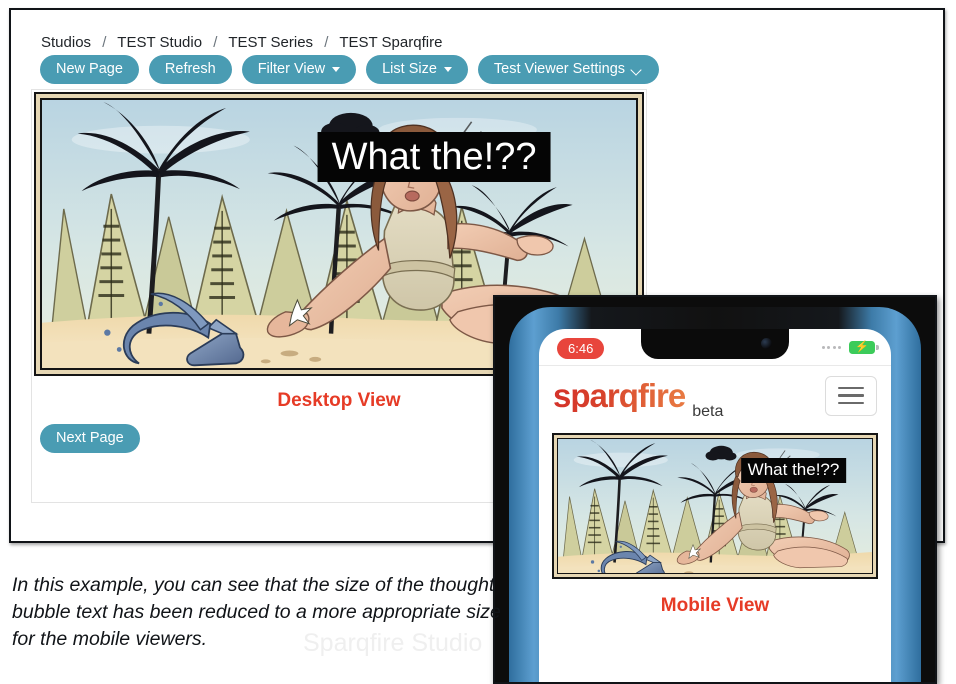 The image size is (956, 684). I want to click on signal-dots-icon, so click(831, 347).